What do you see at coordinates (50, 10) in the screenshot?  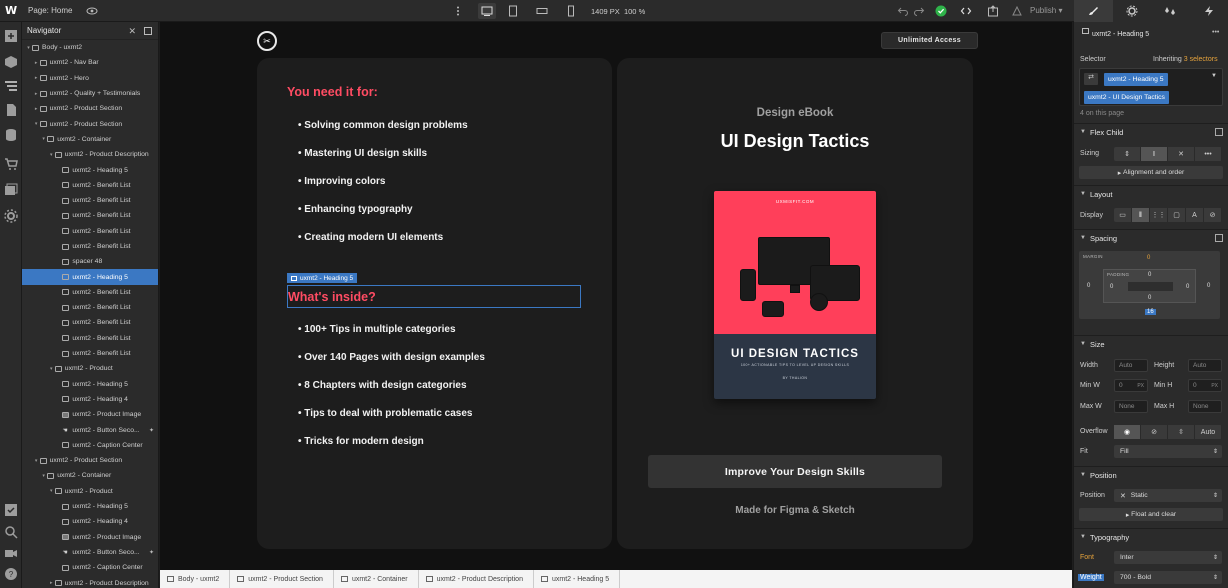 I see `page-selector: Page: Home` at bounding box center [50, 10].